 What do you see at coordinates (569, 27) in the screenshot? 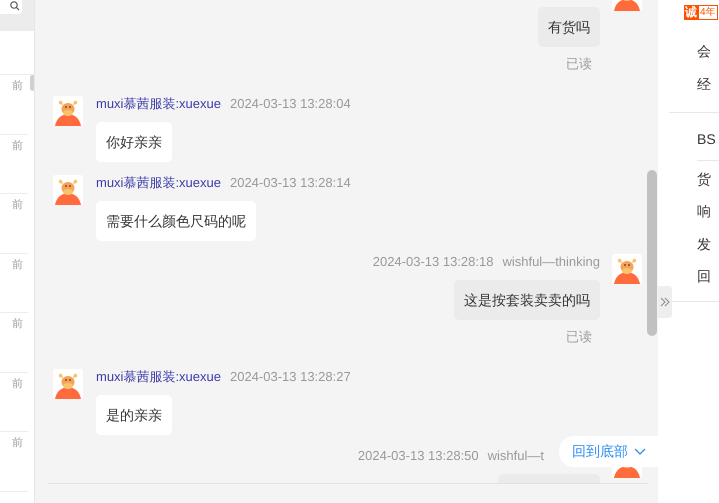
I see `message-bubble: 有货吗` at bounding box center [569, 27].